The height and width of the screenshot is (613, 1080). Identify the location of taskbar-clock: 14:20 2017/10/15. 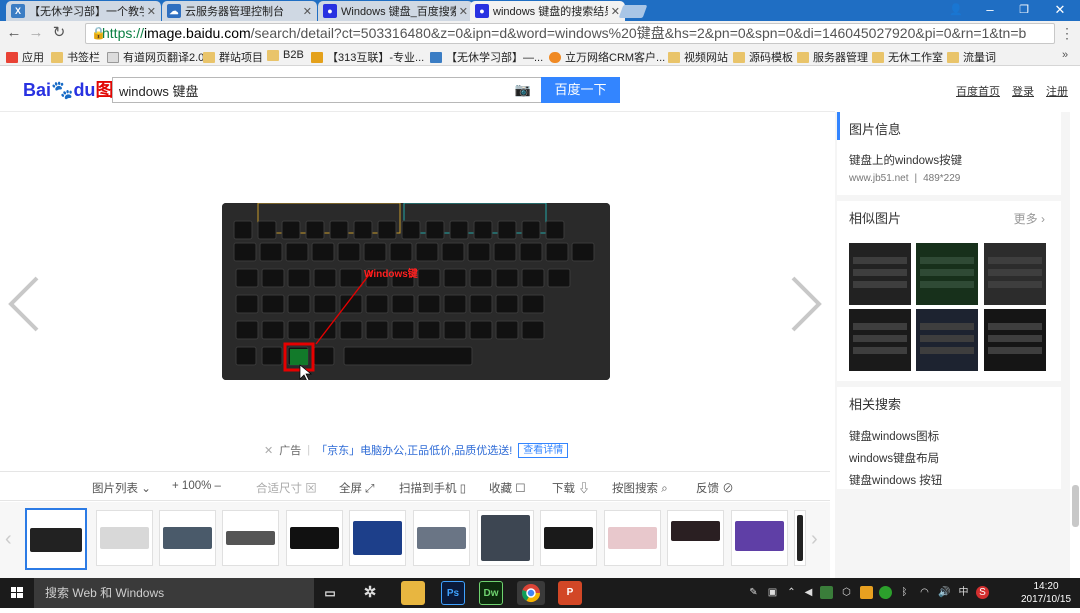
(1046, 593).